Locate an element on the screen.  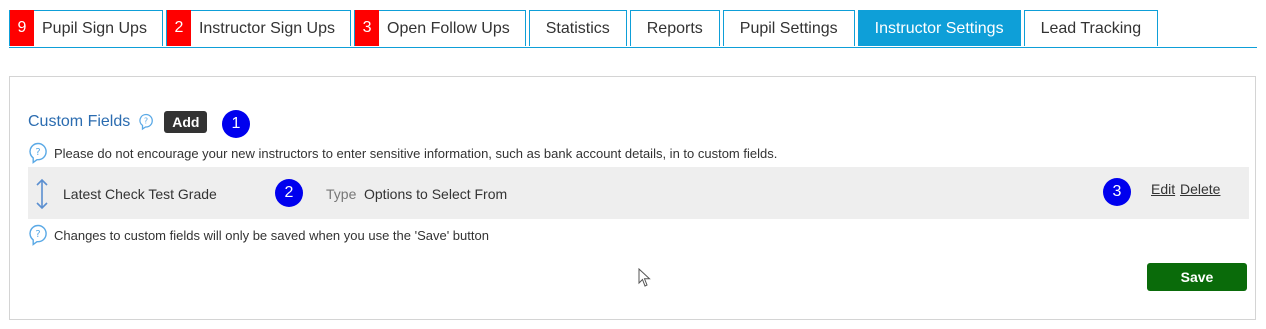
tab-statistics: Statistics is located at coordinates (577, 28).